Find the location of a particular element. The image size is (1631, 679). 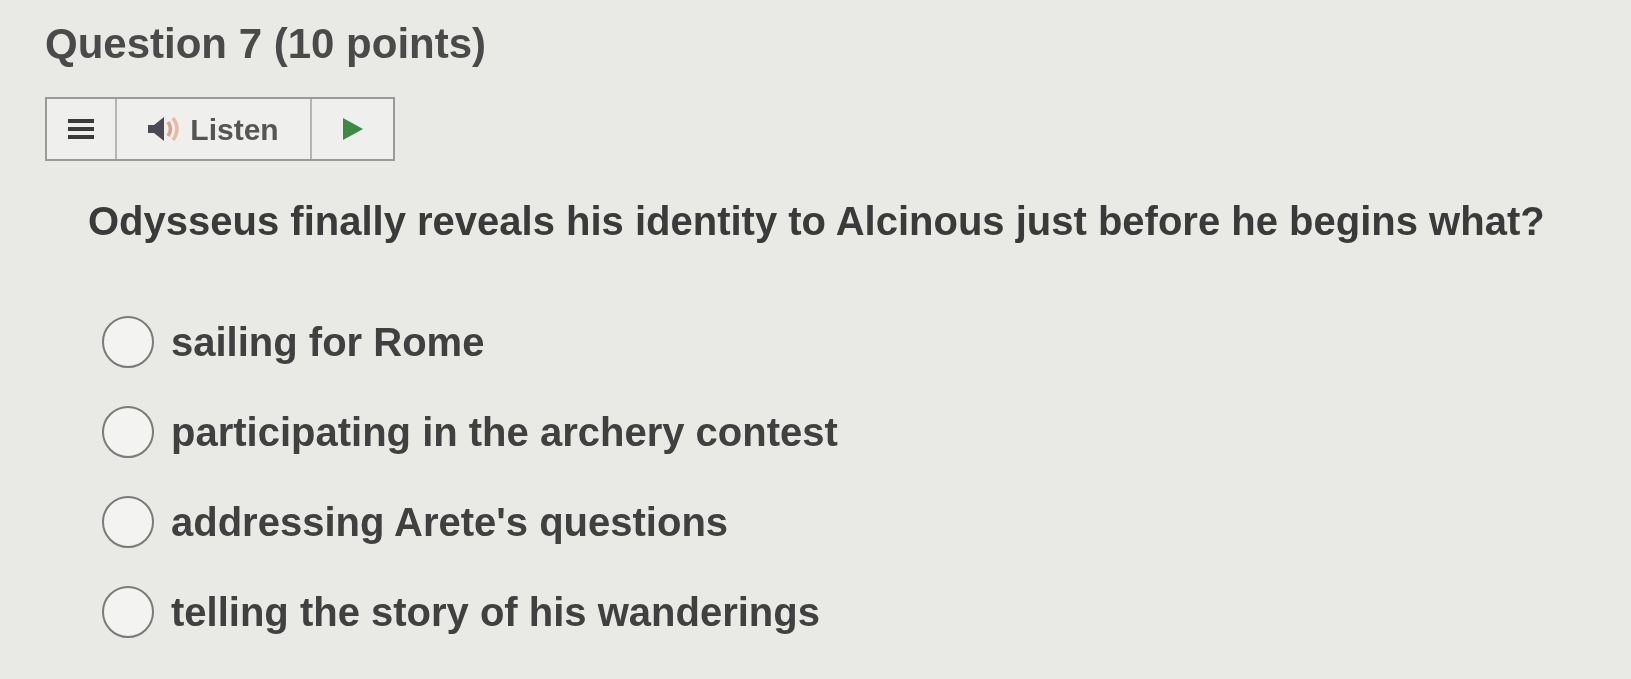

option-text: sailing for Rome is located at coordinates (328, 342).